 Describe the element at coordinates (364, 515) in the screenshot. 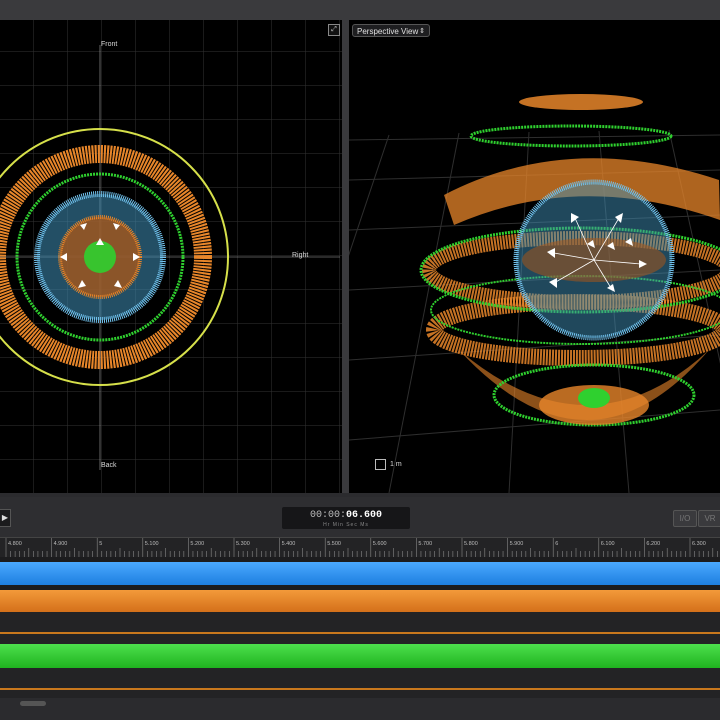

I see `timecode-value: 06.600` at that location.